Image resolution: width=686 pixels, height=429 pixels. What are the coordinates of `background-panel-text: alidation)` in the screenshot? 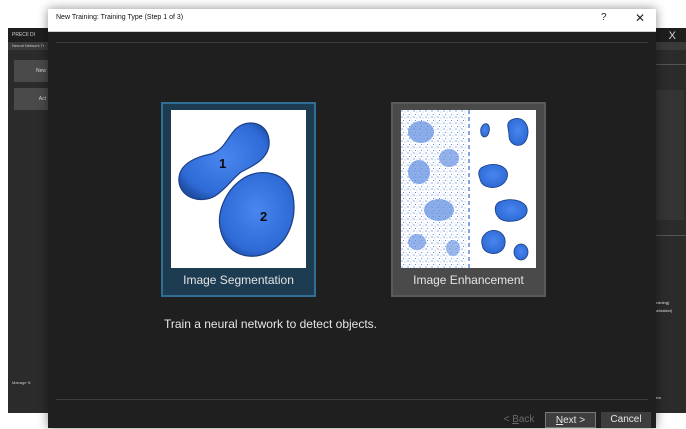 It's located at (664, 310).